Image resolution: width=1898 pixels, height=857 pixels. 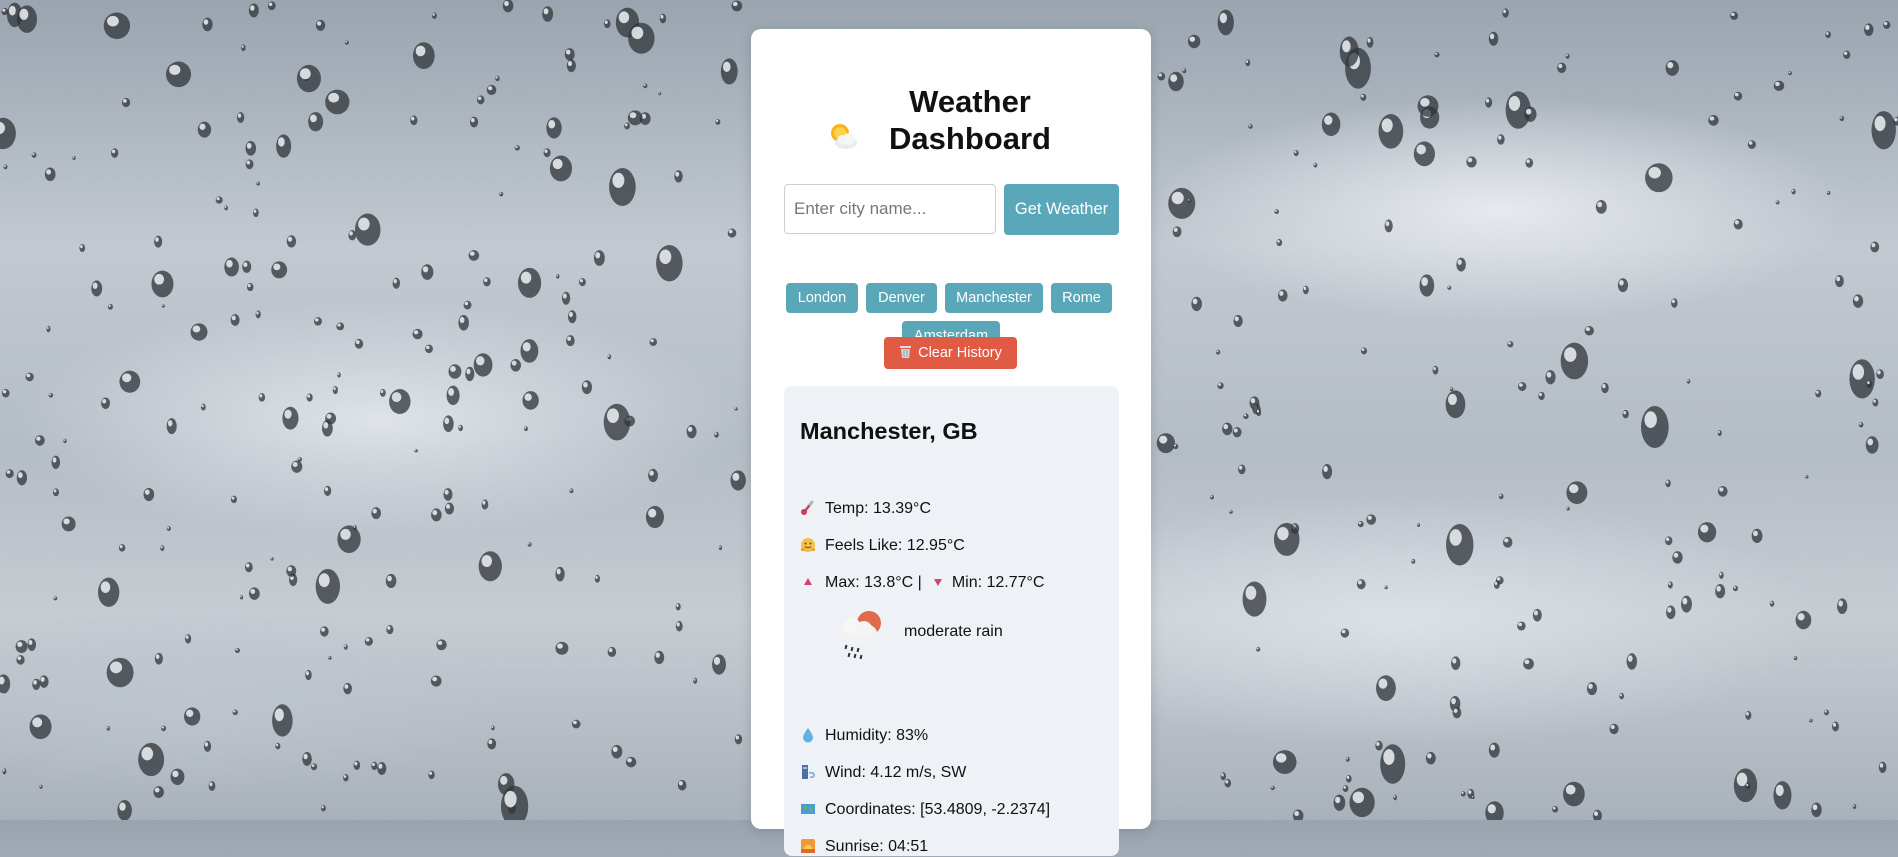 I want to click on wind-row: Wind: 4.12 m/s, SW, so click(x=883, y=773).